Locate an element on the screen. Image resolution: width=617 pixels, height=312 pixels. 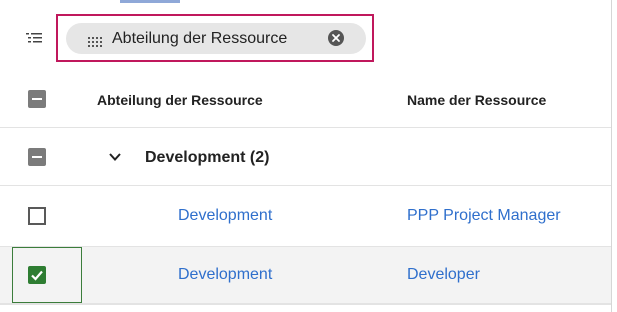
column-header-department: Abteilung der Ressource is located at coordinates (180, 100).